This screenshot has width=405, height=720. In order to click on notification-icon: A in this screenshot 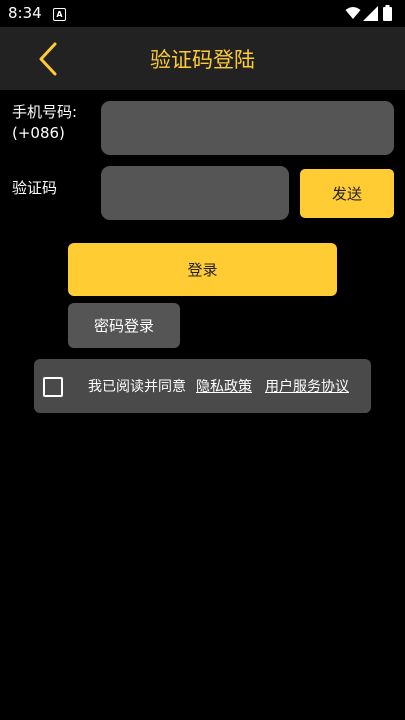, I will do `click(59, 14)`.